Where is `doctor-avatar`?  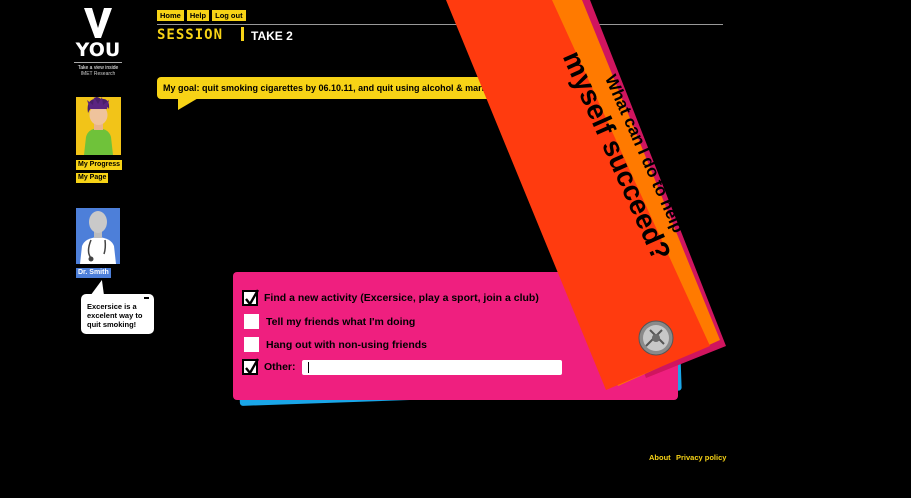
doctor-avatar is located at coordinates (98, 236).